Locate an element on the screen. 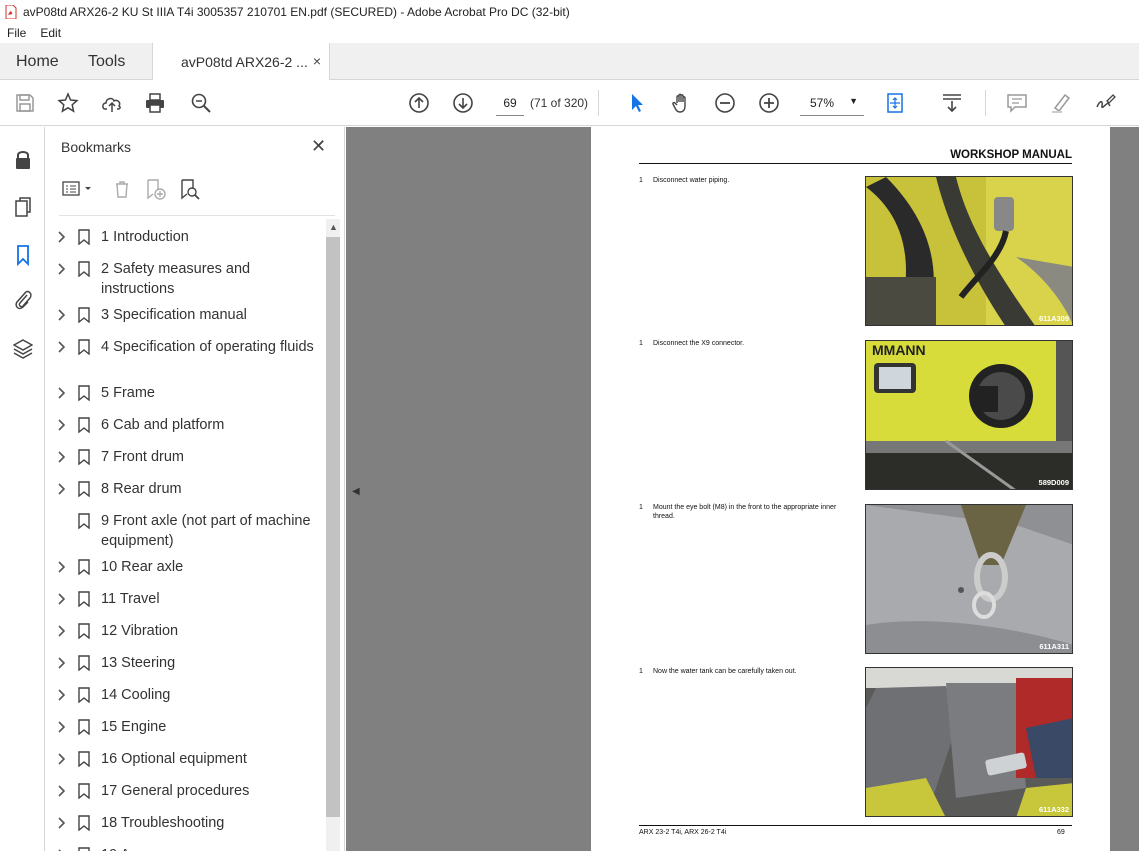 Image resolution: width=1139 pixels, height=851 pixels. bookmark-label: 4 Specification of operating fluids is located at coordinates (207, 347).